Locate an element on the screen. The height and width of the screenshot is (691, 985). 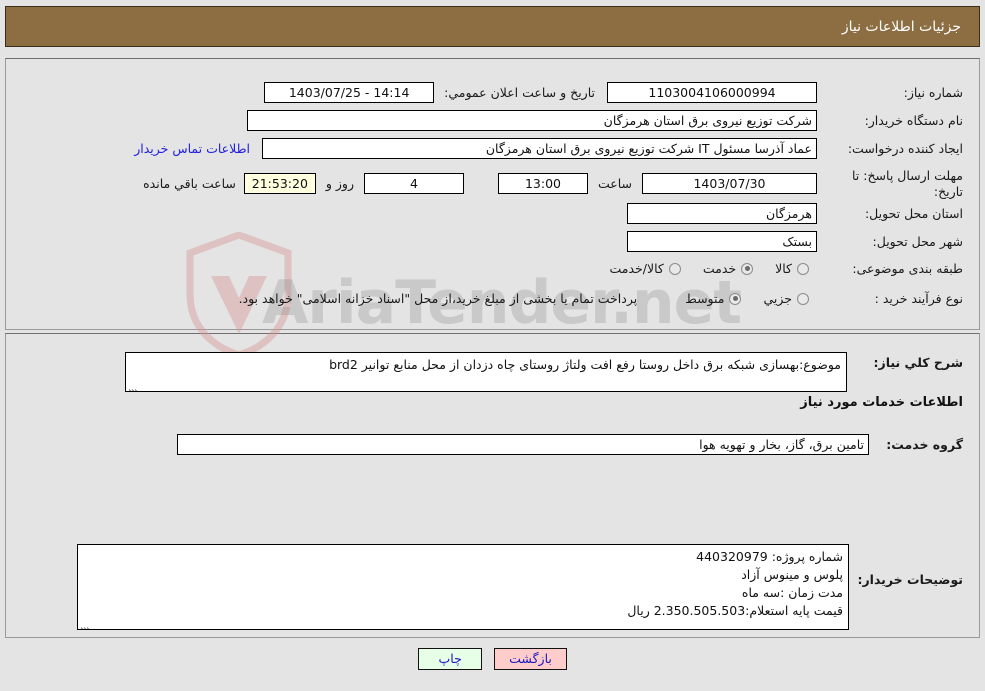
print-button: چاپ is located at coordinates (450, 659).